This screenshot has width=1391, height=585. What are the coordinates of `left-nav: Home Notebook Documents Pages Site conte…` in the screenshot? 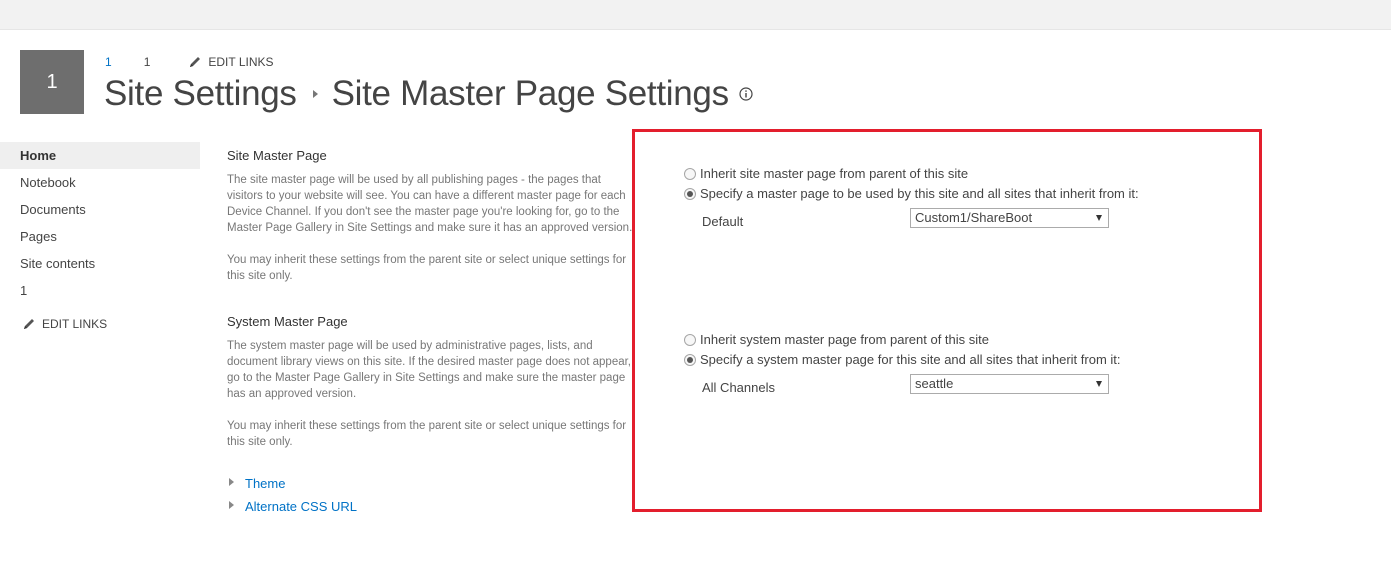 It's located at (100, 236).